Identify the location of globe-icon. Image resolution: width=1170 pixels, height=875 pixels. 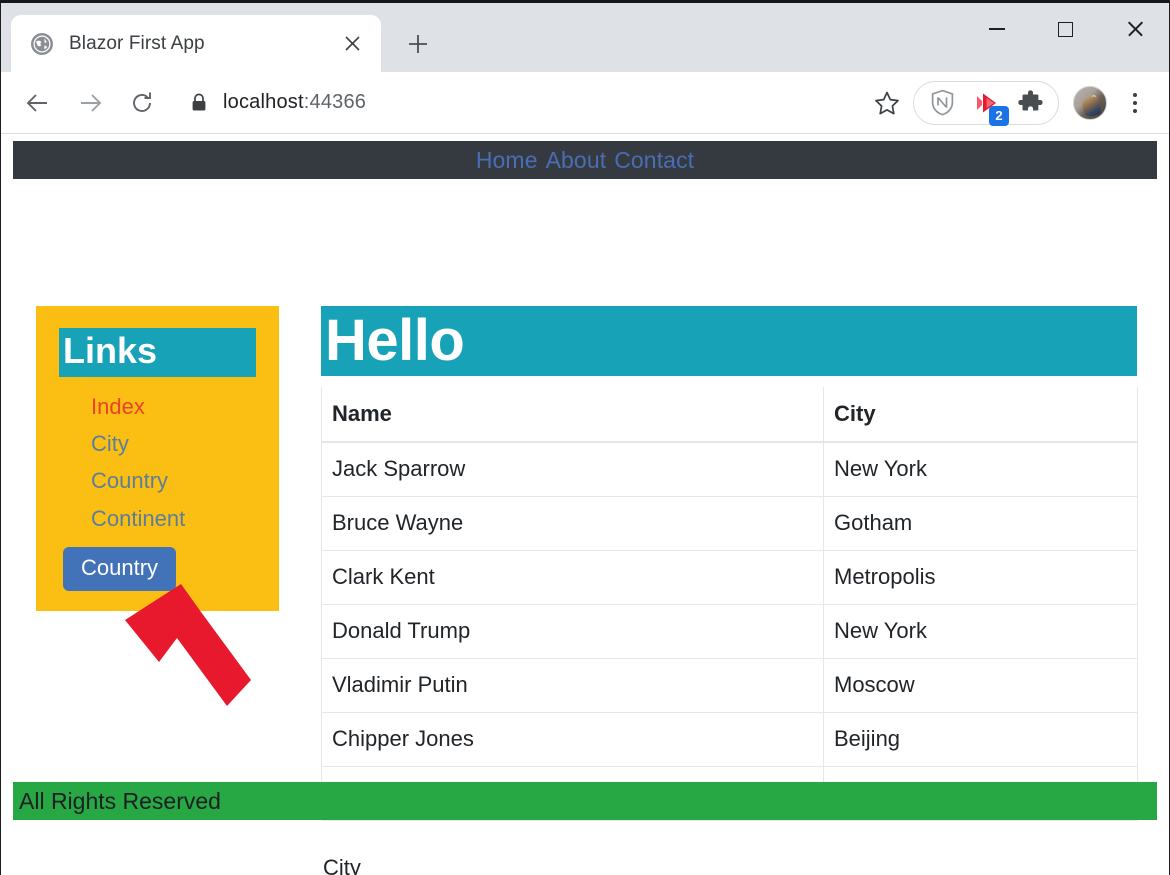
(42, 43).